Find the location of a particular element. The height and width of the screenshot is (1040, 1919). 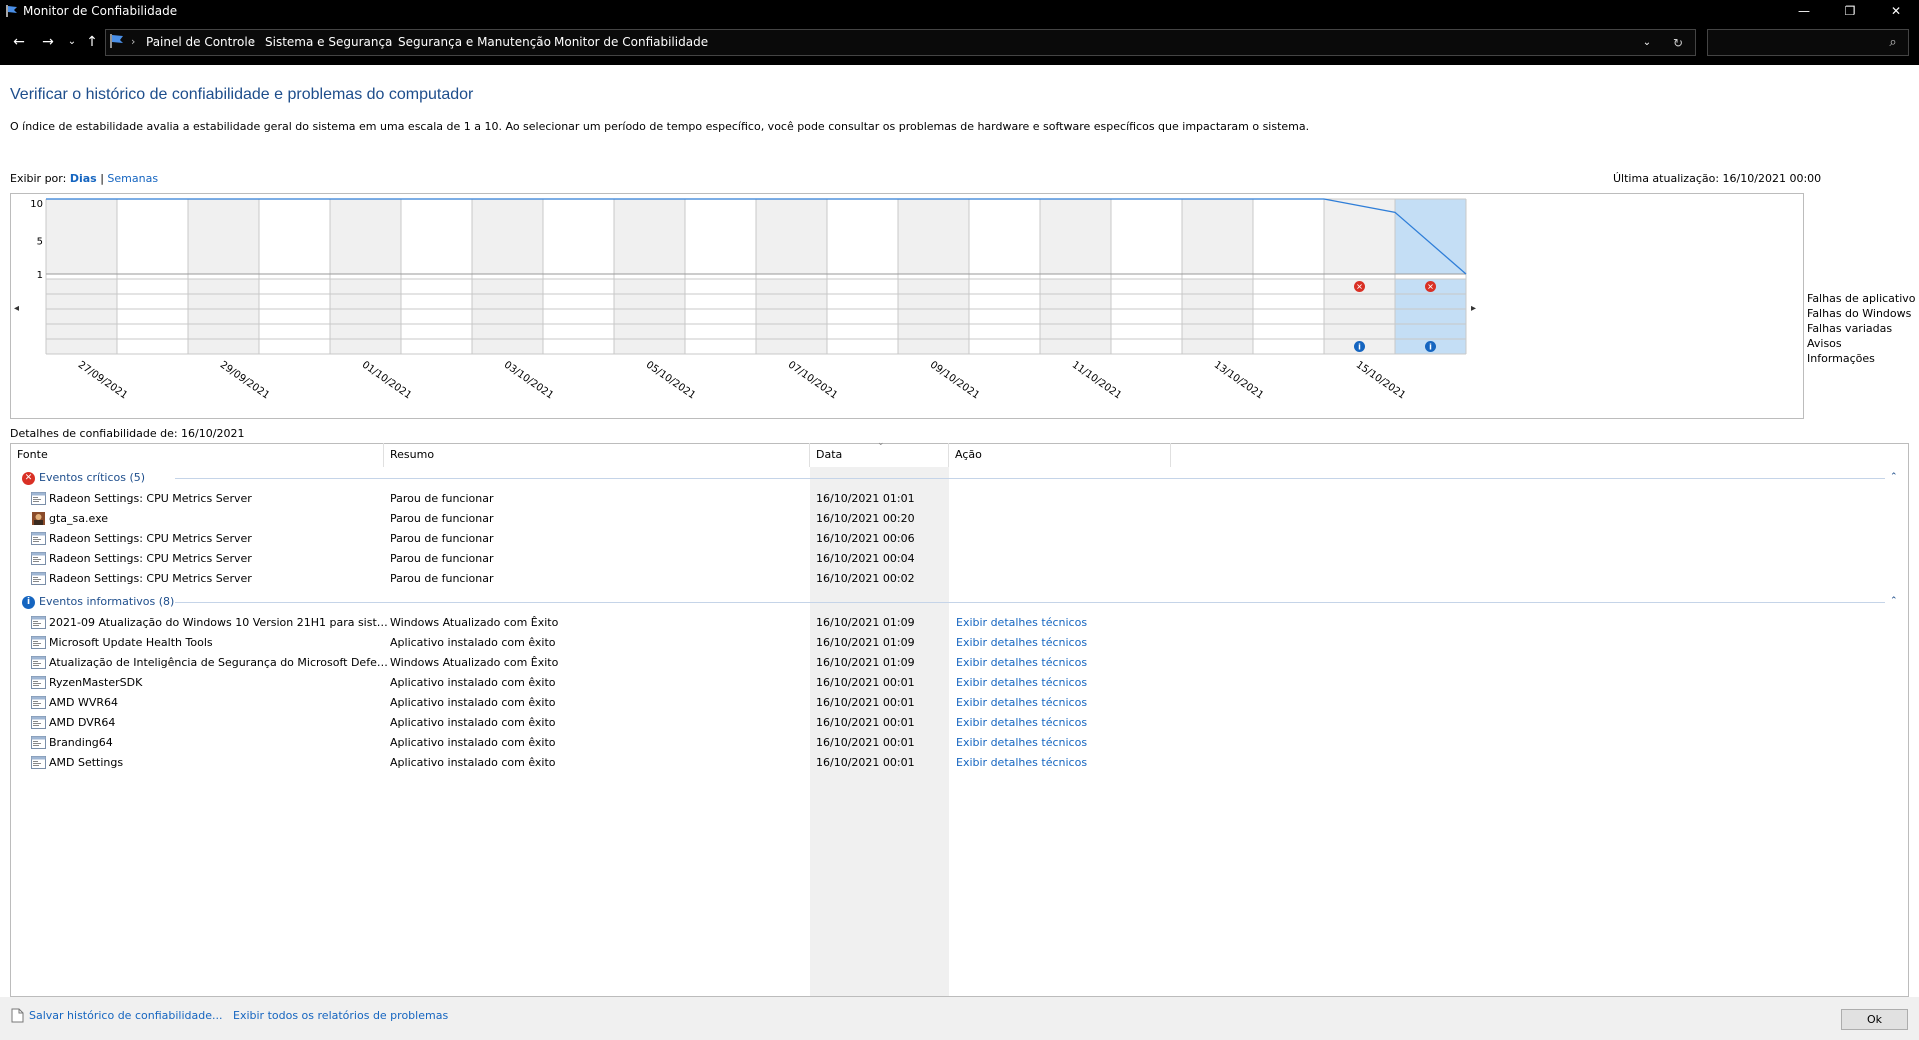

critical-events-icon: ✕ is located at coordinates (28, 478).